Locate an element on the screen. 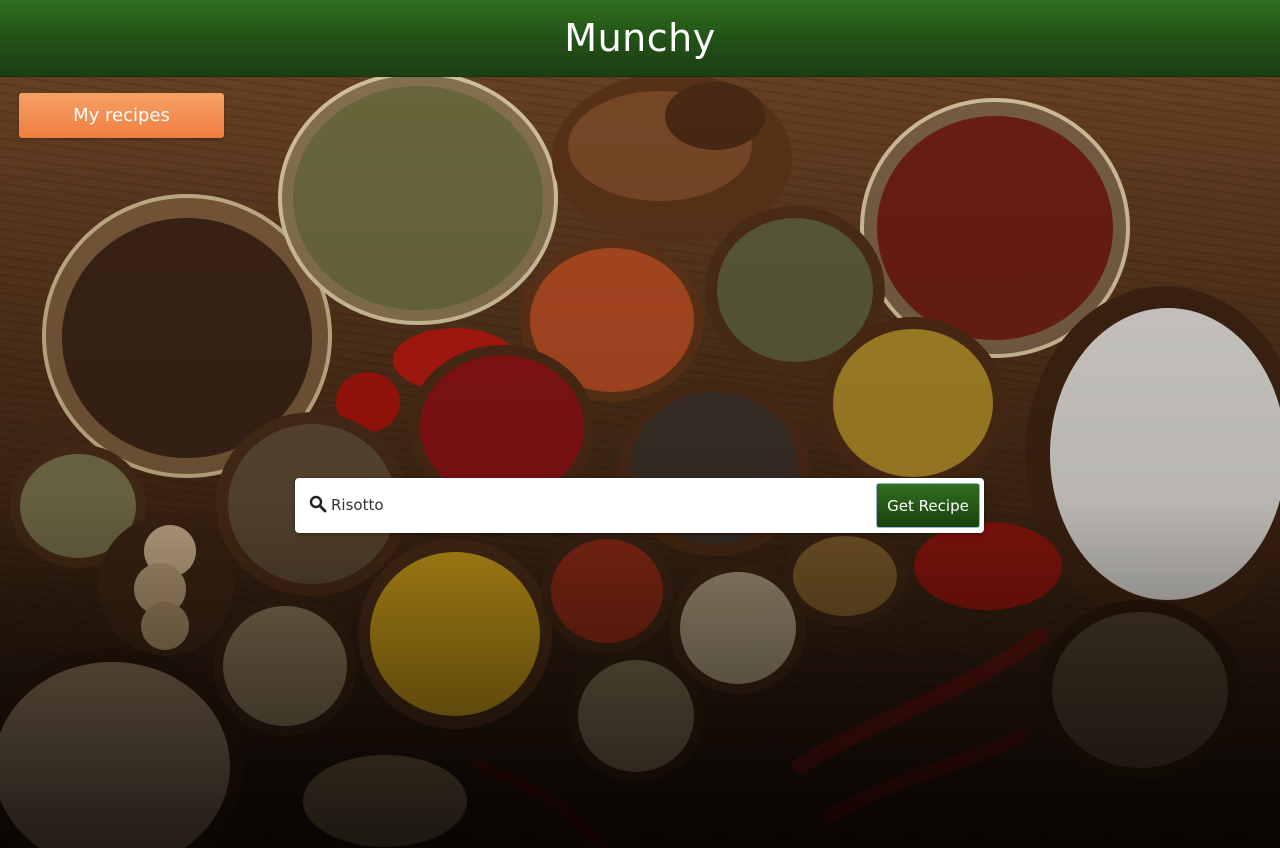 The height and width of the screenshot is (848, 1280). my-recipes-button: My recipes is located at coordinates (121, 115).